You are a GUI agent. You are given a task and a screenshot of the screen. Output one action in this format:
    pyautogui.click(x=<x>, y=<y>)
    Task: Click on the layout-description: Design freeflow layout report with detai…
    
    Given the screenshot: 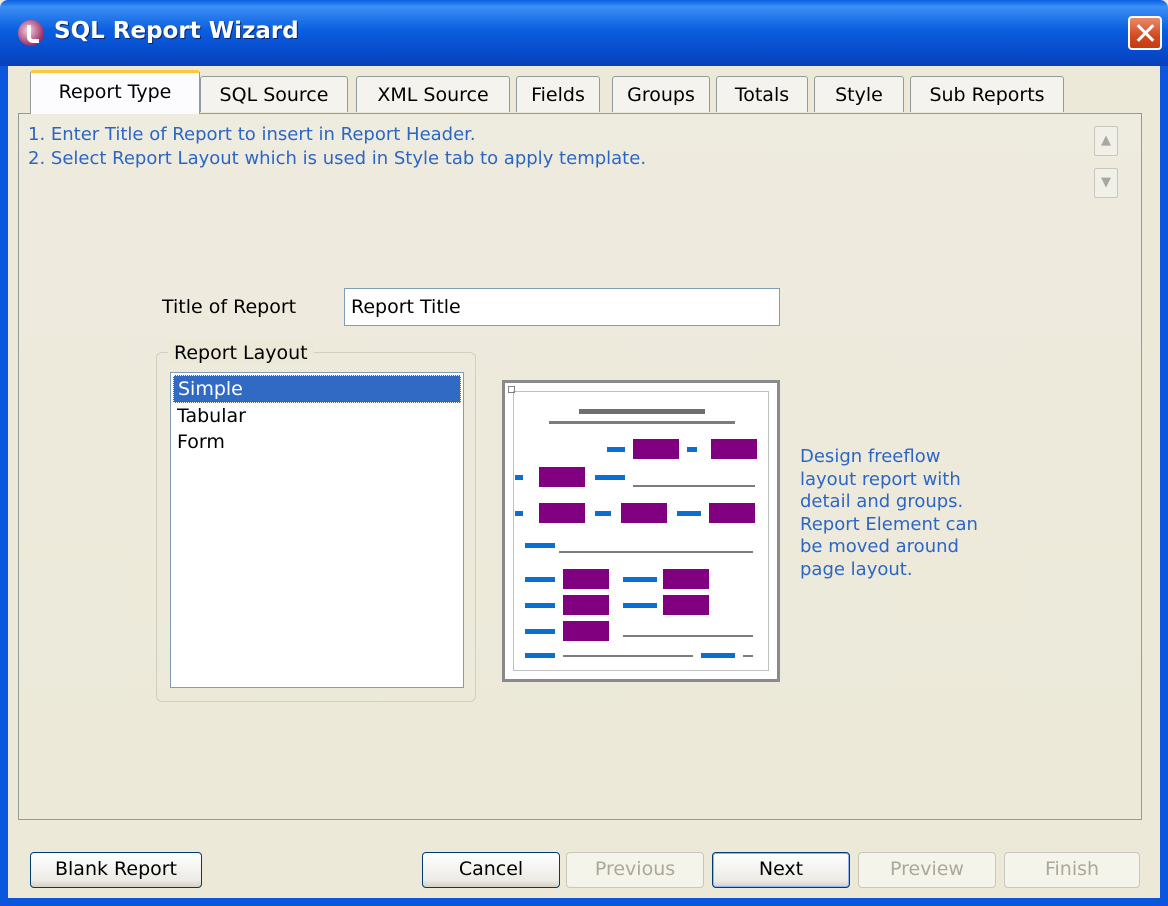 What is the action you would take?
    pyautogui.click(x=889, y=513)
    